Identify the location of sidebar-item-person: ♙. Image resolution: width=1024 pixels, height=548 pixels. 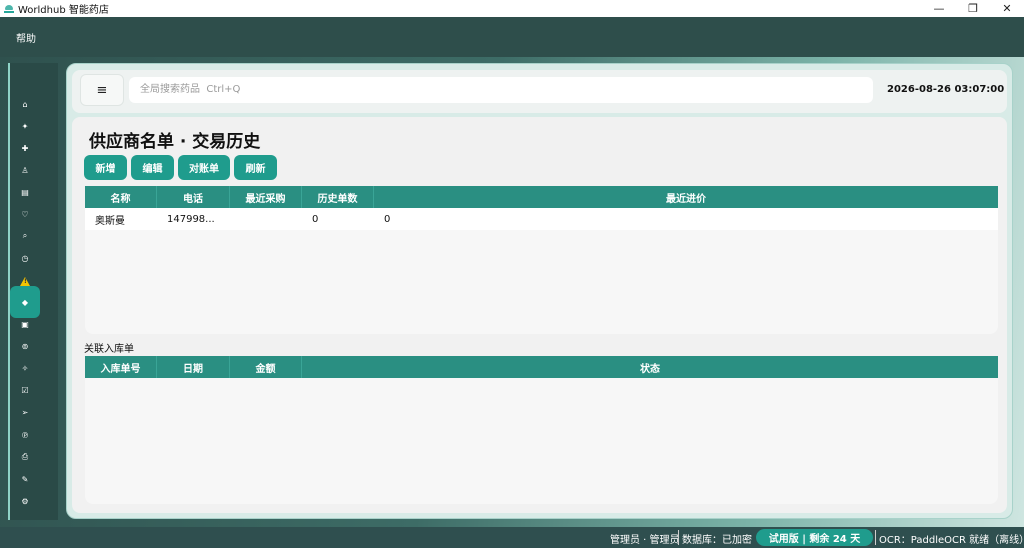
(25, 170).